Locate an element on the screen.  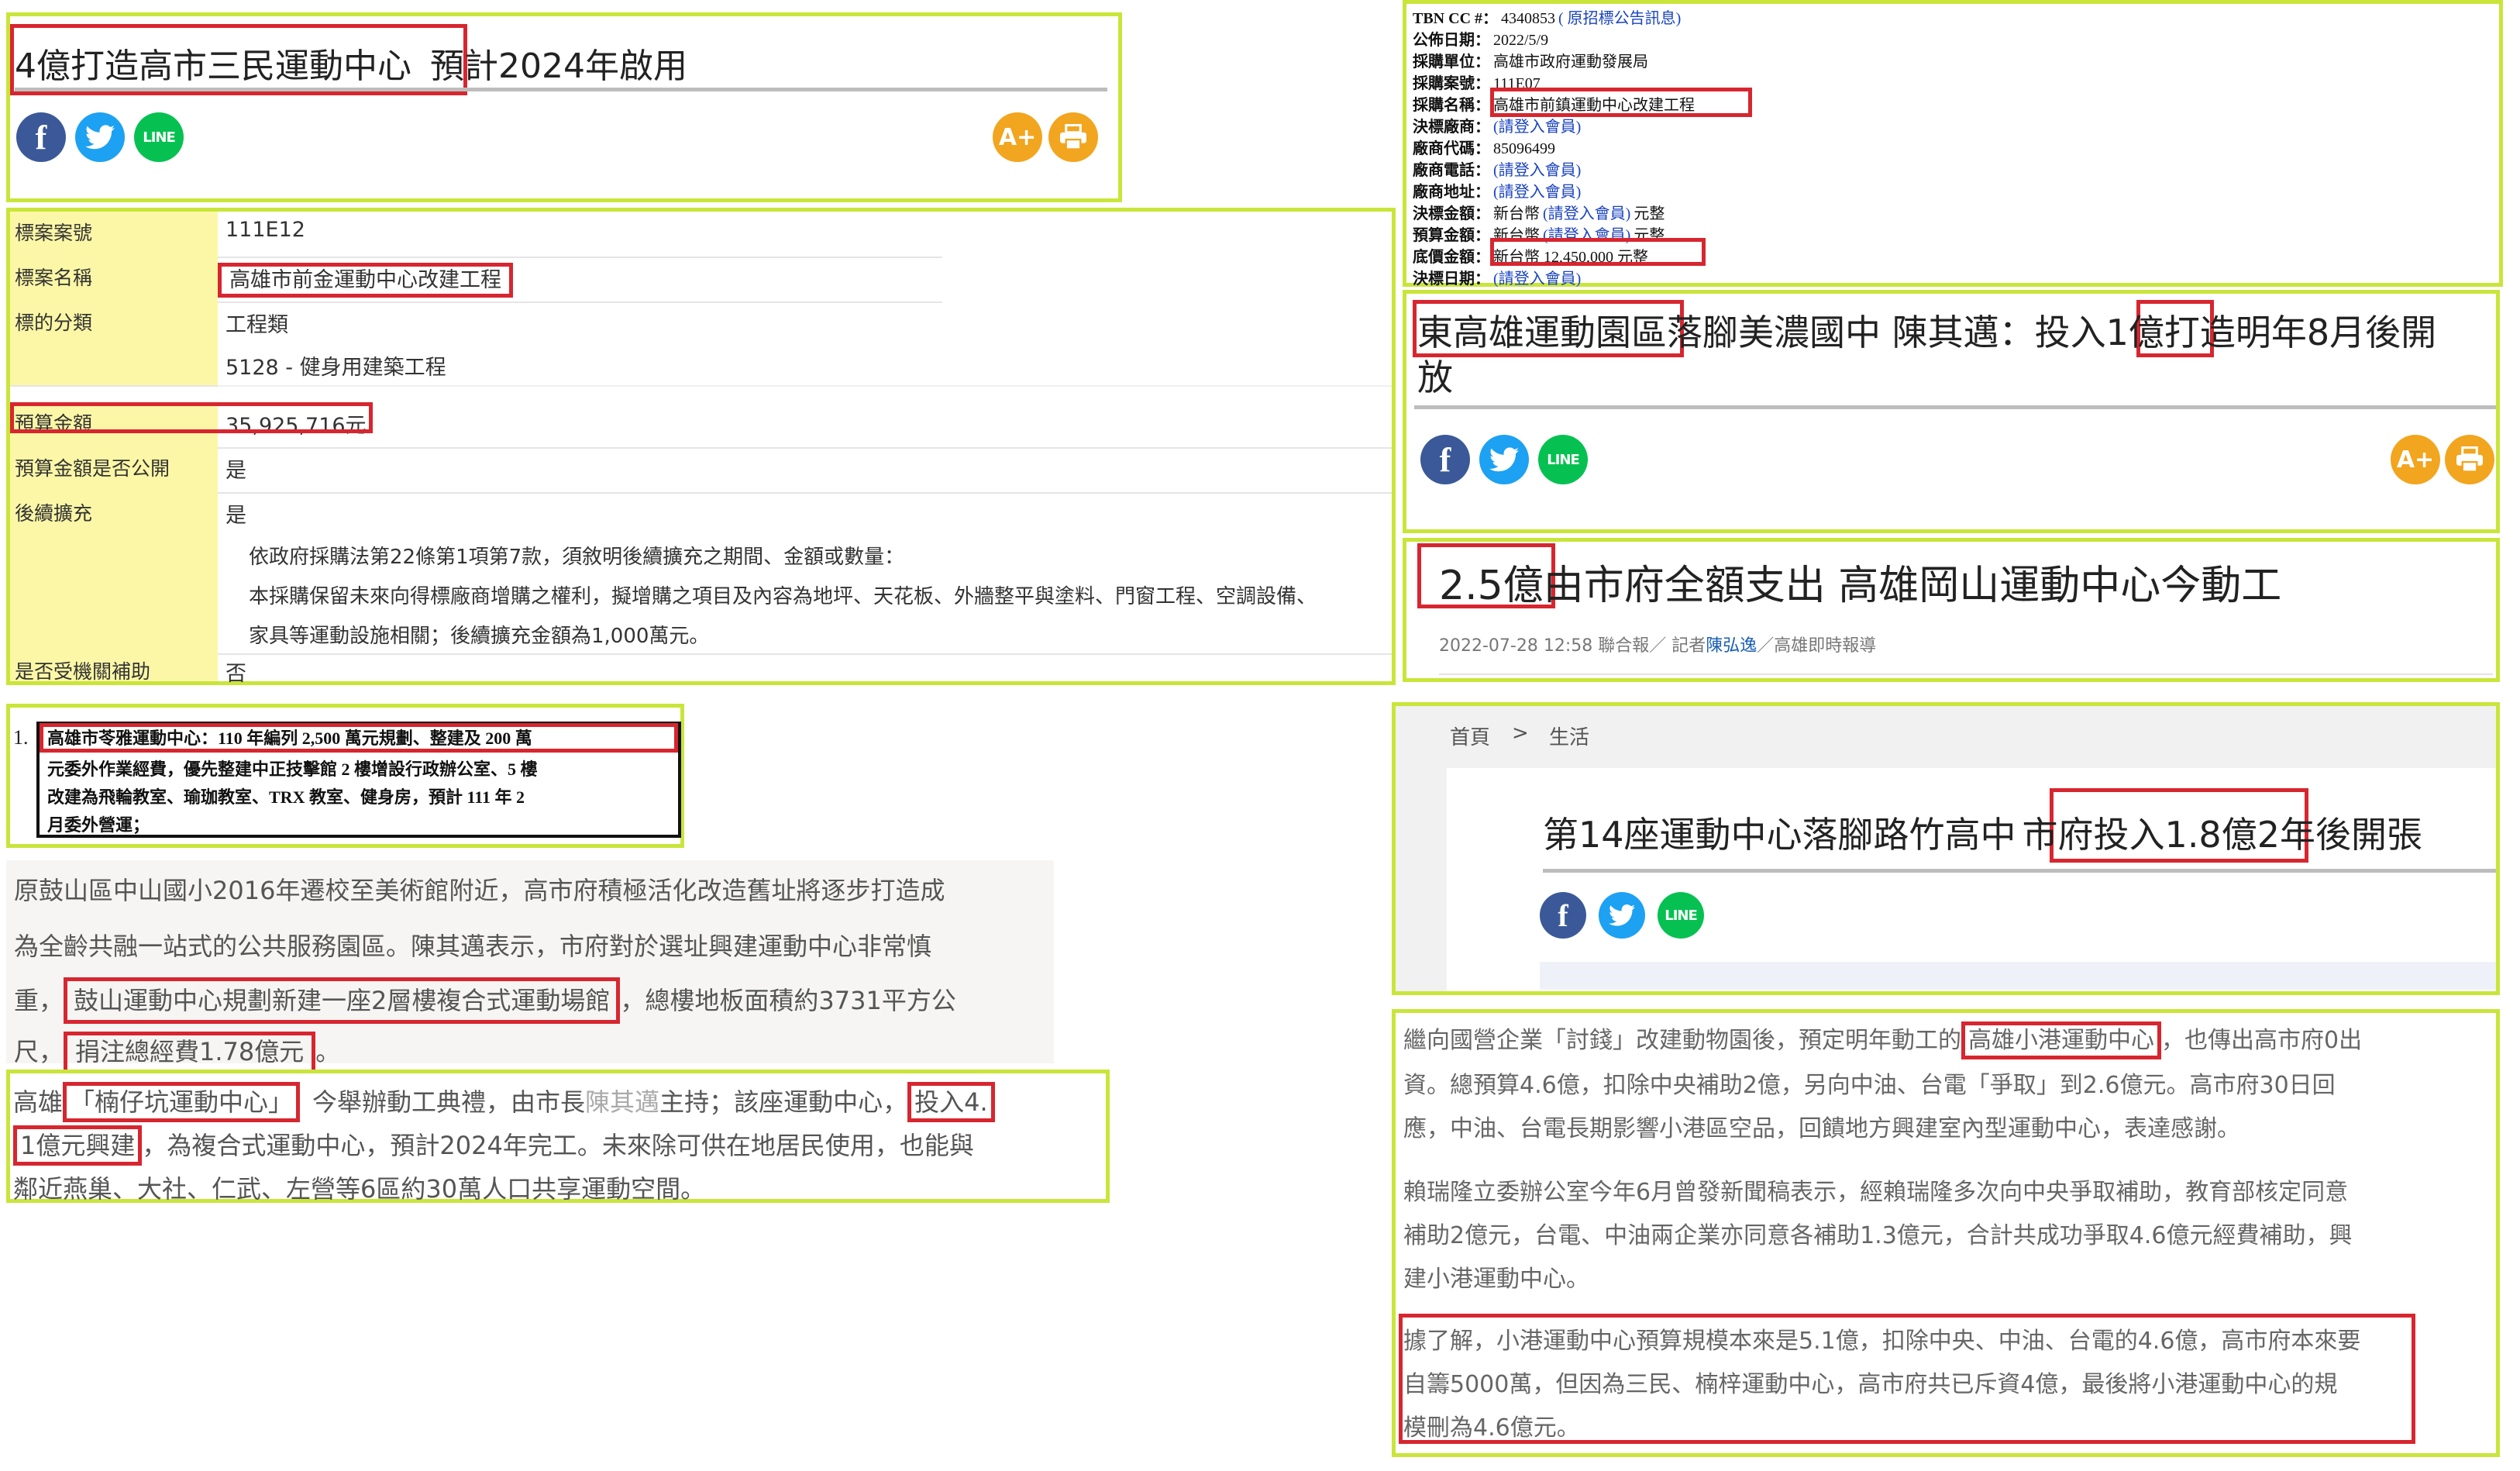
notice-line: 元委外作業經費，優先整建中正技擊館 2 樓增設行政辦公室、5 樓 is located at coordinates (292, 769).